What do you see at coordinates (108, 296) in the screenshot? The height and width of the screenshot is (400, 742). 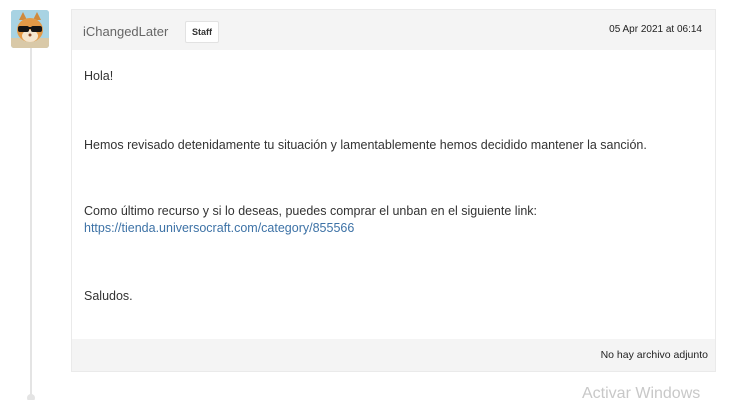 I see `message-closing: Saludos.` at bounding box center [108, 296].